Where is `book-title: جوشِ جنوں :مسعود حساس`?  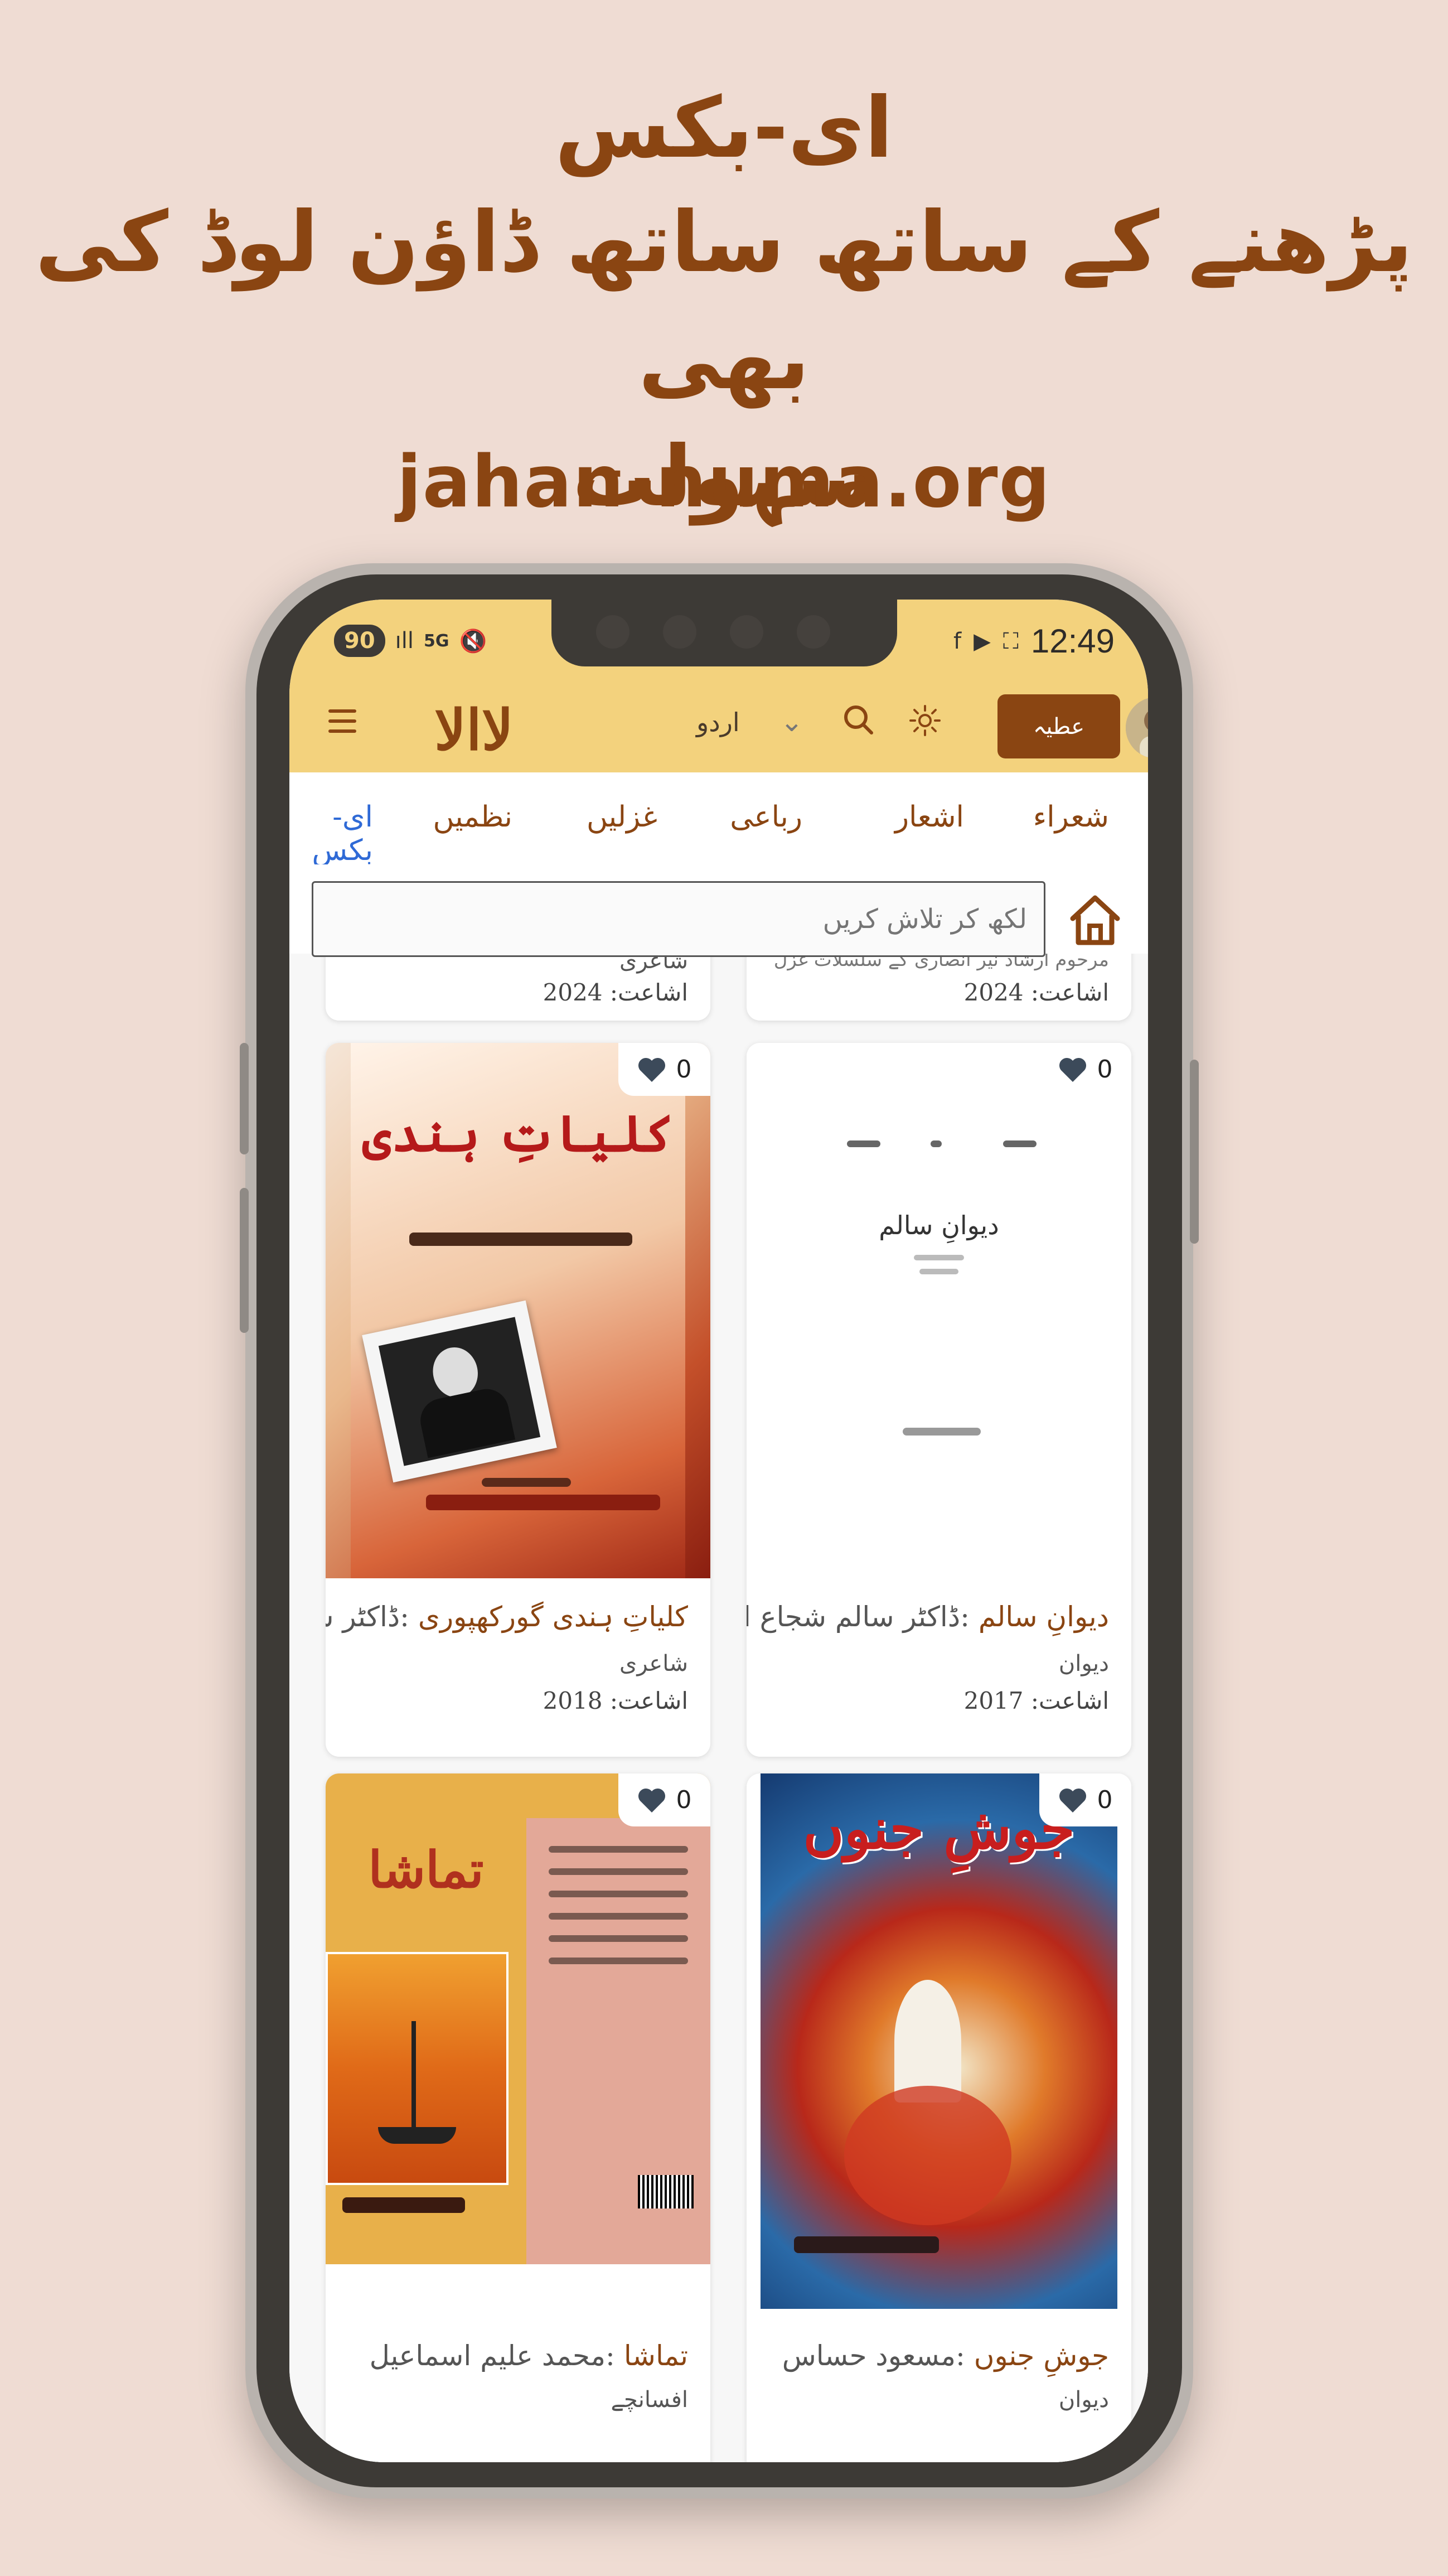 book-title: جوشِ جنوں :مسعود حساس is located at coordinates (945, 2356).